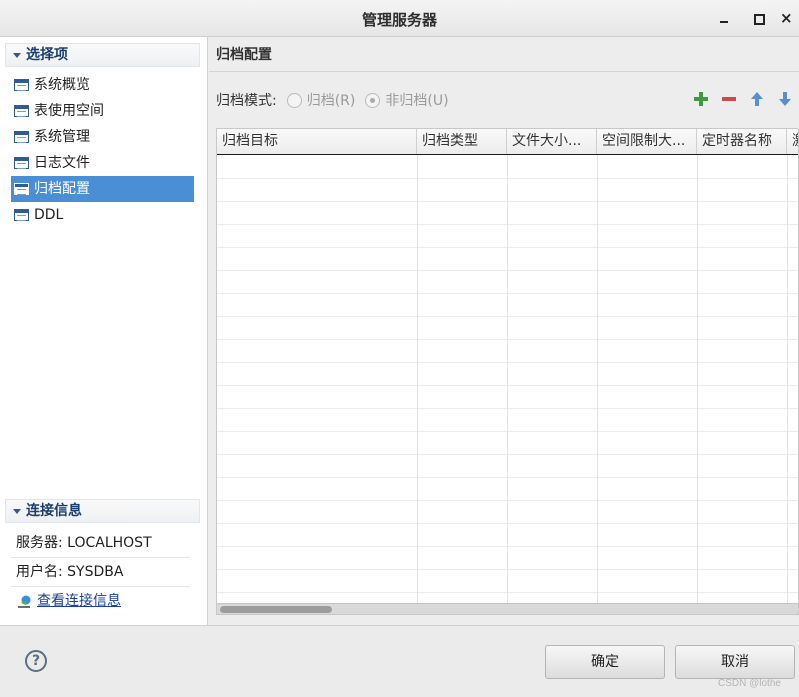 This screenshot has width=799, height=697. I want to click on close-button: ×, so click(789, 18).